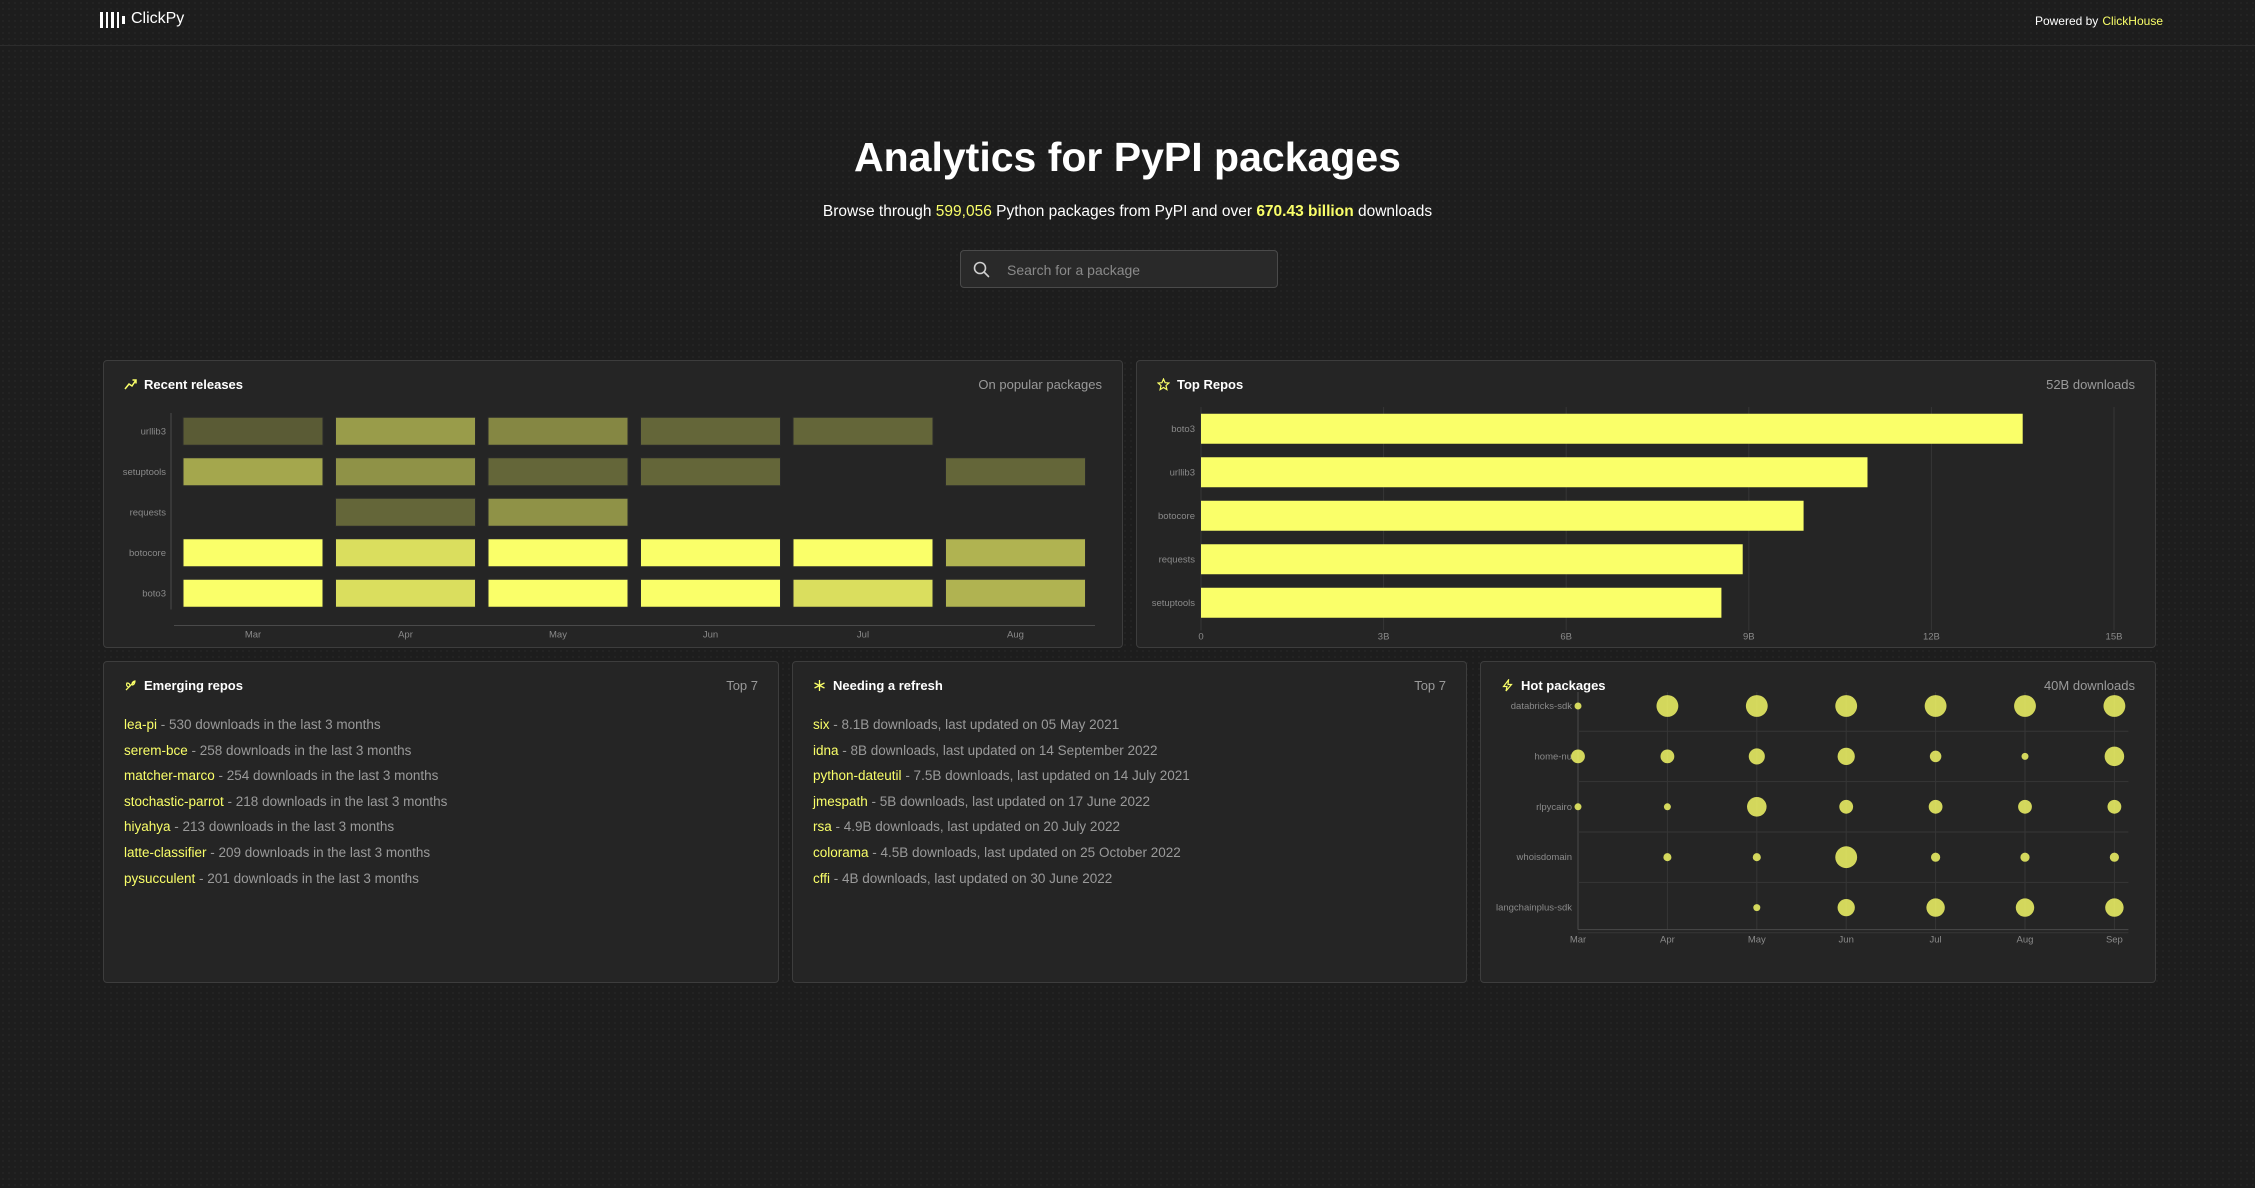 The width and height of the screenshot is (2255, 1188). What do you see at coordinates (2132, 21) in the screenshot?
I see `clickhouse-link: ClickHouse` at bounding box center [2132, 21].